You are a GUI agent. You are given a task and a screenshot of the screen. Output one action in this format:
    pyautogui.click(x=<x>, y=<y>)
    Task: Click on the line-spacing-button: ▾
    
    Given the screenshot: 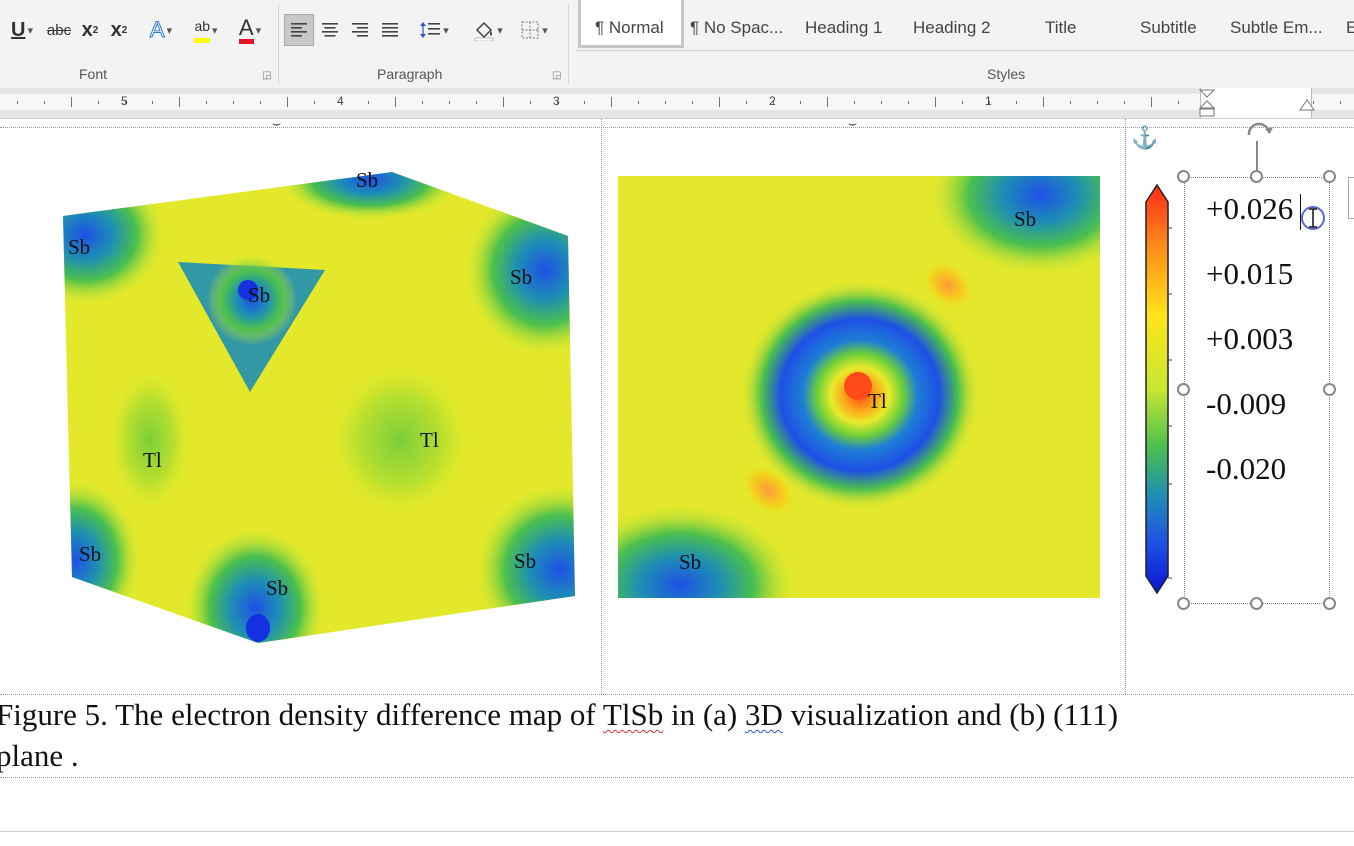 What is the action you would take?
    pyautogui.click(x=434, y=30)
    